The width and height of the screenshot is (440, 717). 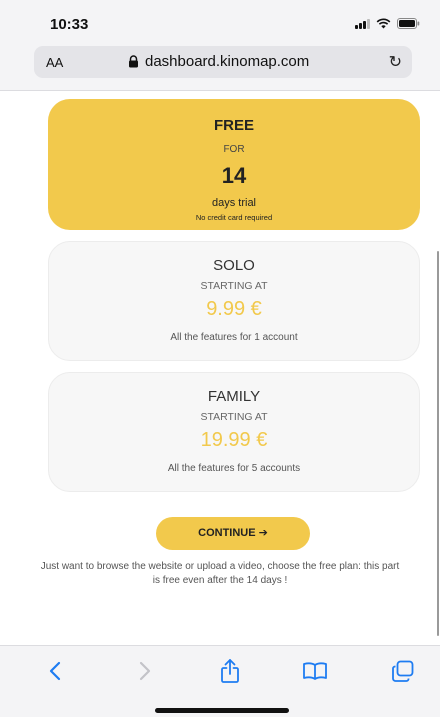 What do you see at coordinates (438, 443) in the screenshot?
I see `page-scrollbar` at bounding box center [438, 443].